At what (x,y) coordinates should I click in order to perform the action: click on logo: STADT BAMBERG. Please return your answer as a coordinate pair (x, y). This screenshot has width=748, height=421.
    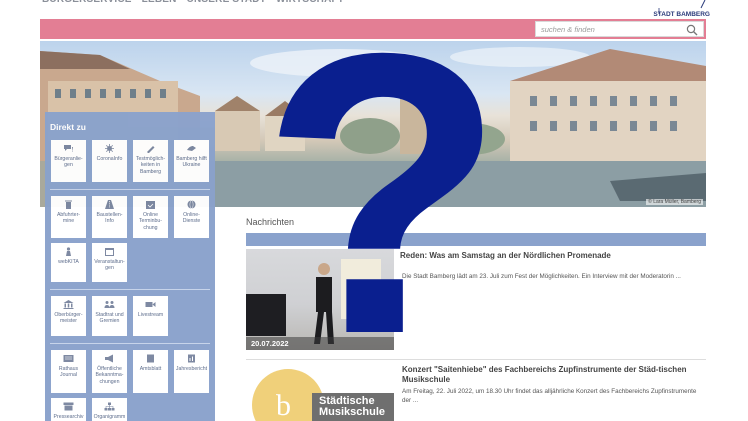
    Looking at the image, I should click on (681, 9).